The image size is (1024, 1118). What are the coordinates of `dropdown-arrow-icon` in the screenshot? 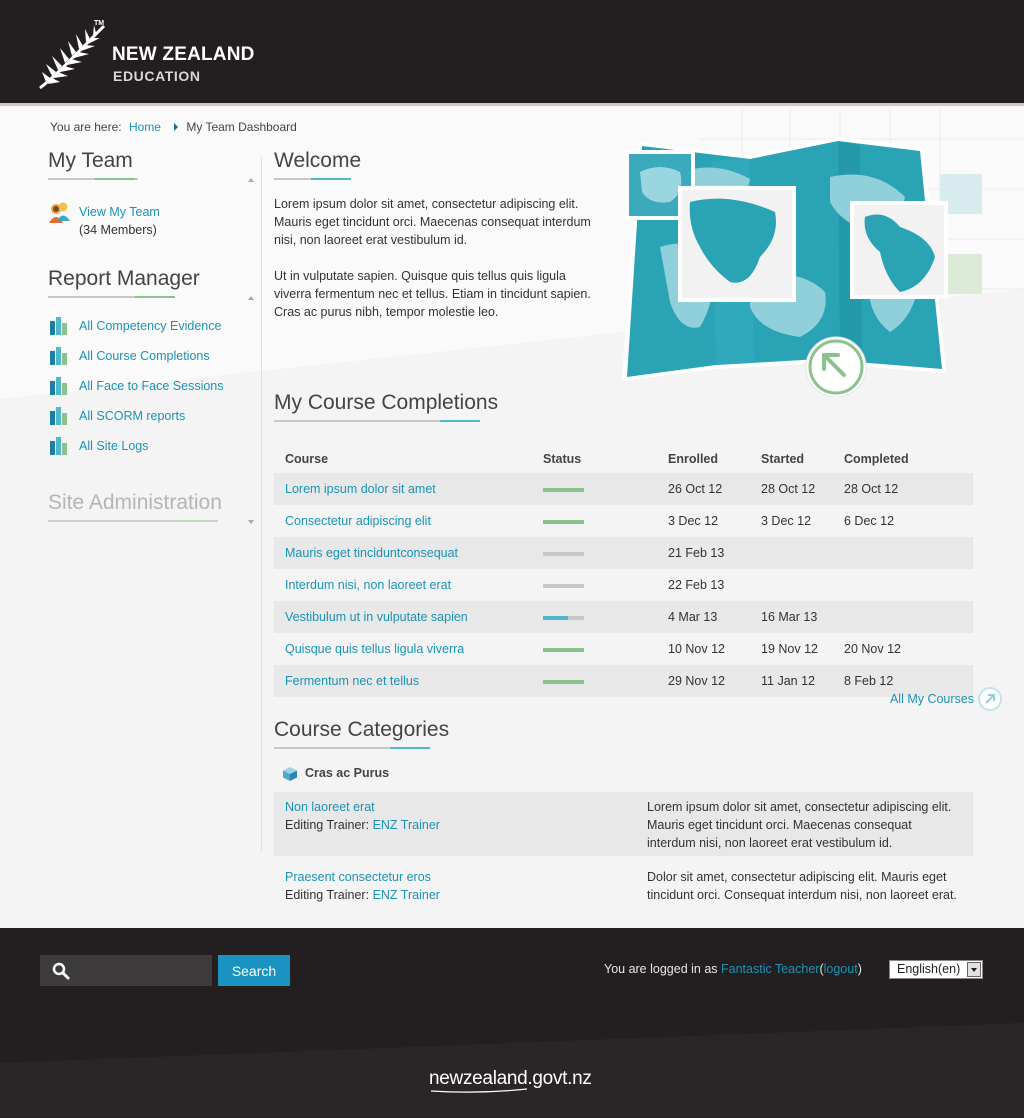 It's located at (974, 969).